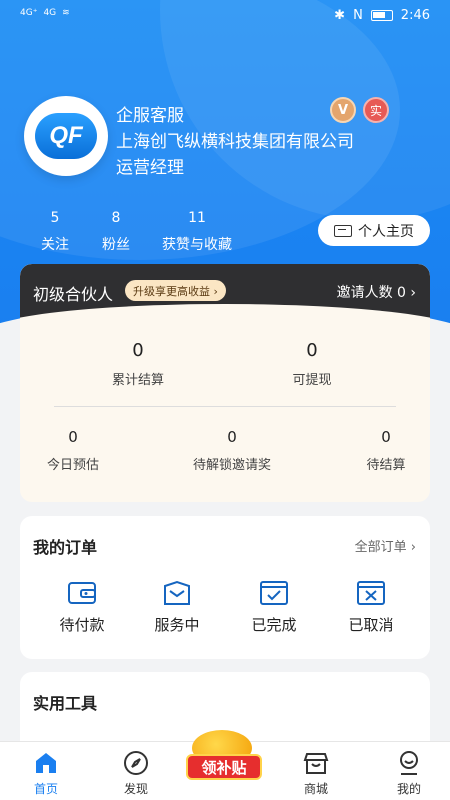 This screenshot has width=450, height=800. I want to click on withdrawable: 0 可提现, so click(312, 364).